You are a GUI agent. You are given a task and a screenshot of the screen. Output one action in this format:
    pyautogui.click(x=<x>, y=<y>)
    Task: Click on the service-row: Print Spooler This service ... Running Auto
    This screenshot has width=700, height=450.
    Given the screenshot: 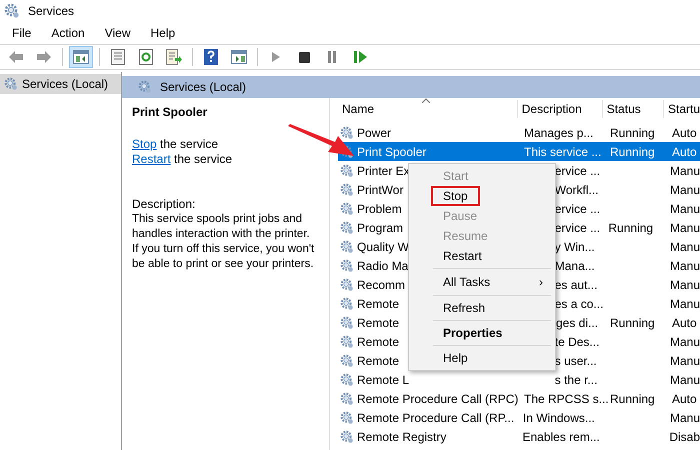 What is the action you would take?
    pyautogui.click(x=519, y=151)
    